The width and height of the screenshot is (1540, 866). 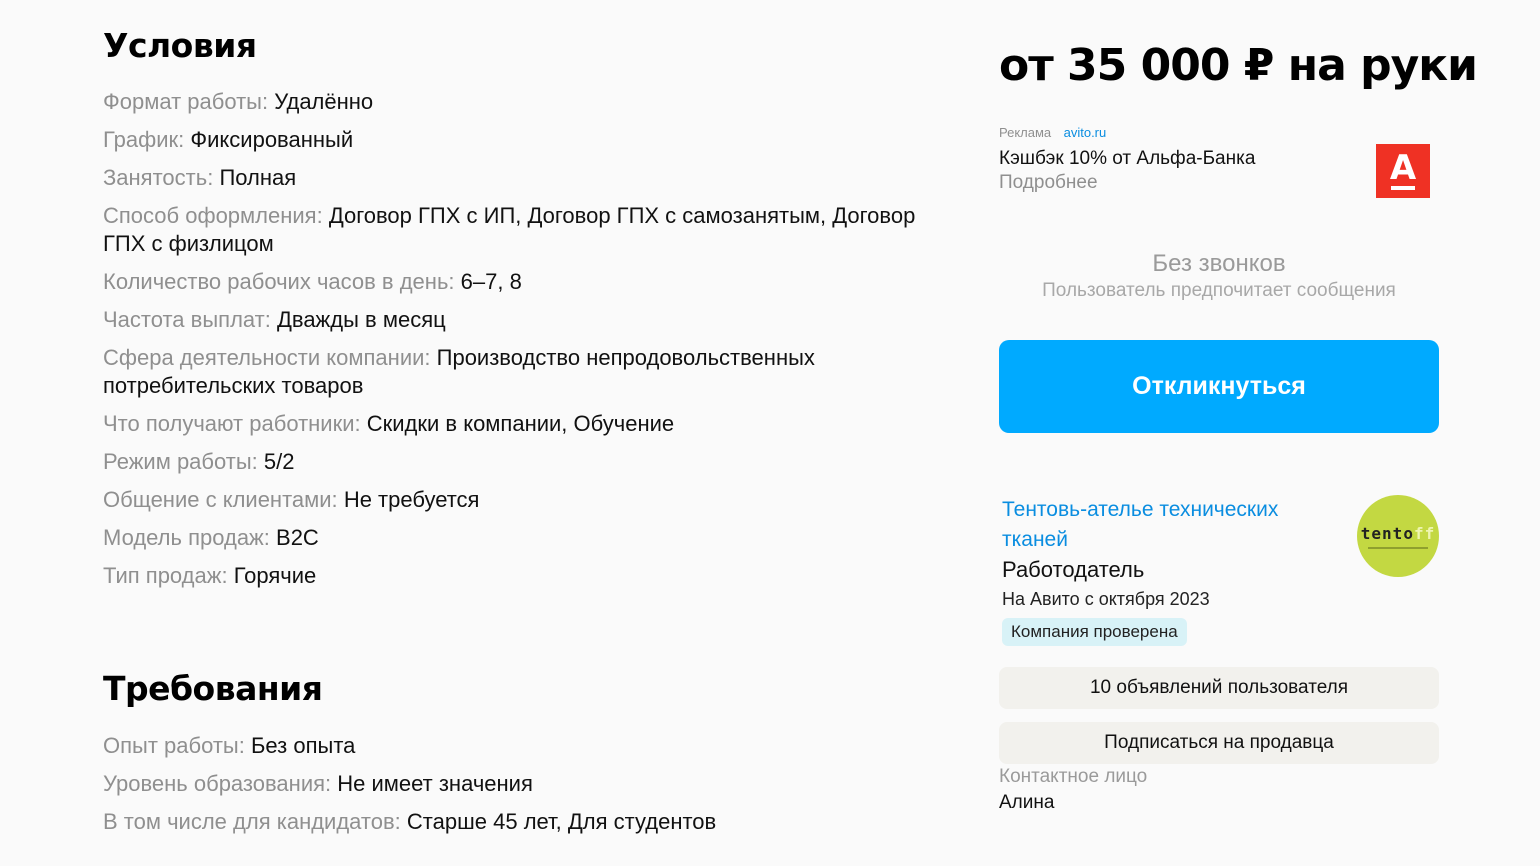 What do you see at coordinates (279, 461) in the screenshot?
I see `param-value: 5/2` at bounding box center [279, 461].